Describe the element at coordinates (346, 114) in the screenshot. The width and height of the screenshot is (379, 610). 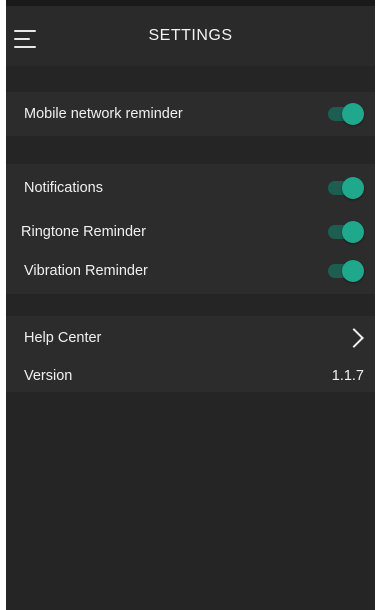
I see `mobile-network-reminder-toggle` at that location.